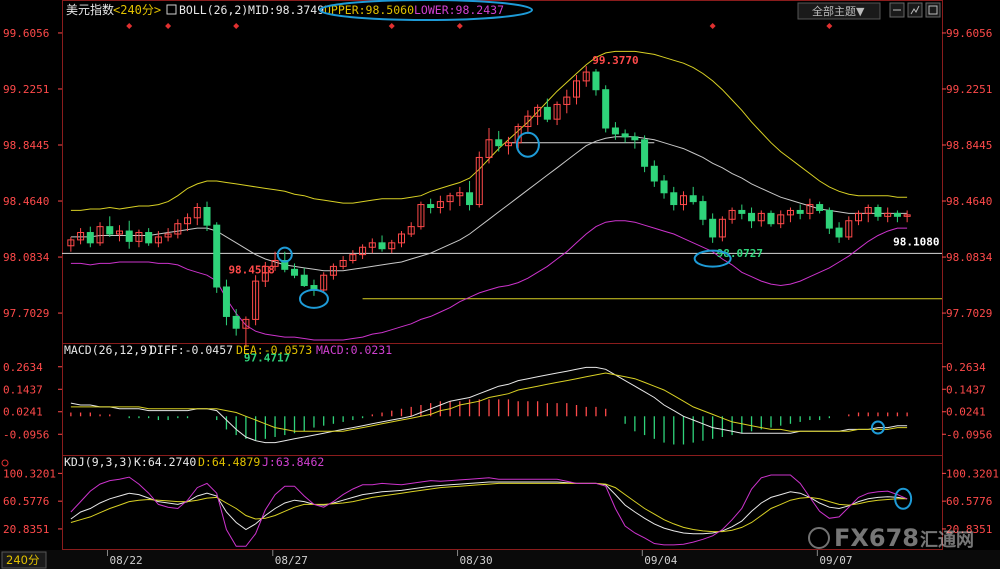  What do you see at coordinates (740, 253) in the screenshot?
I see `price-annotation: 98.0727` at bounding box center [740, 253].